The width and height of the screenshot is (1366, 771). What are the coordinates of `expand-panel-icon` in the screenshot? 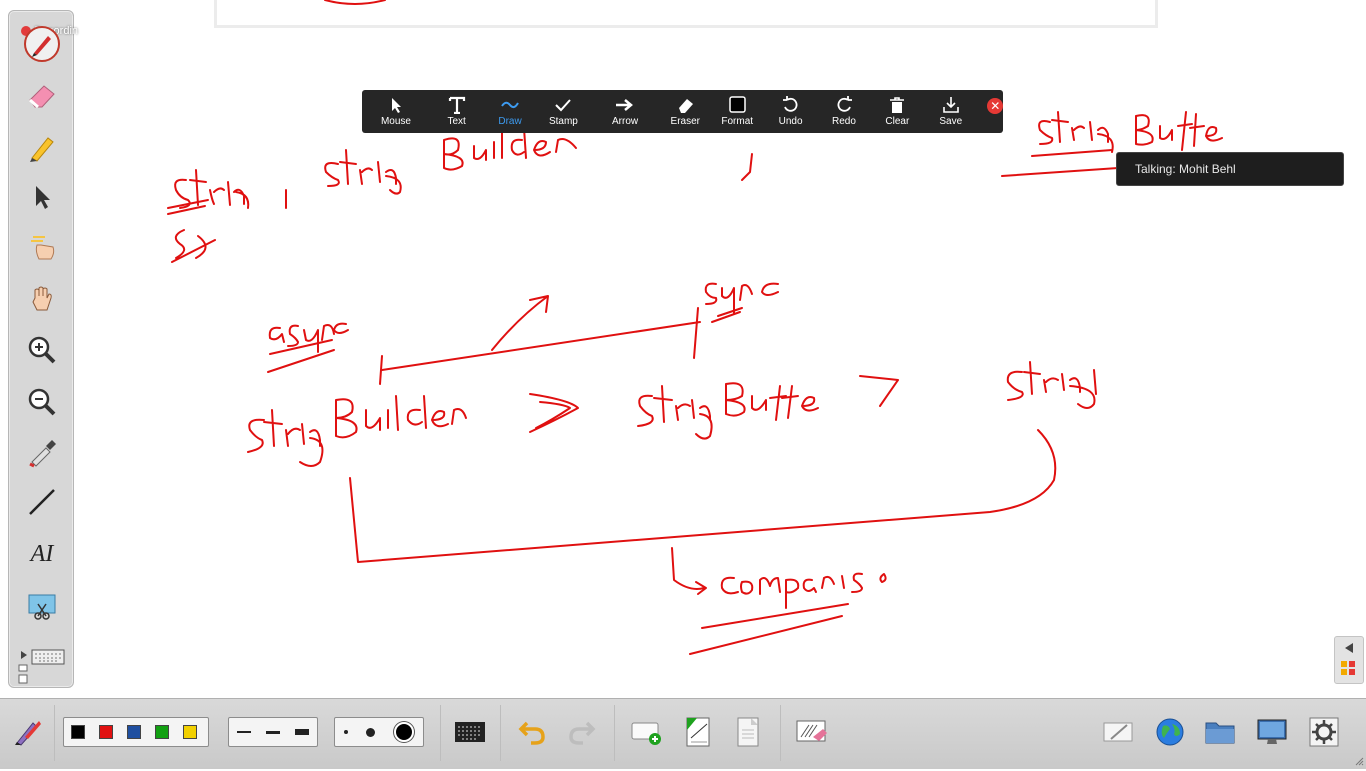 It's located at (1348, 659).